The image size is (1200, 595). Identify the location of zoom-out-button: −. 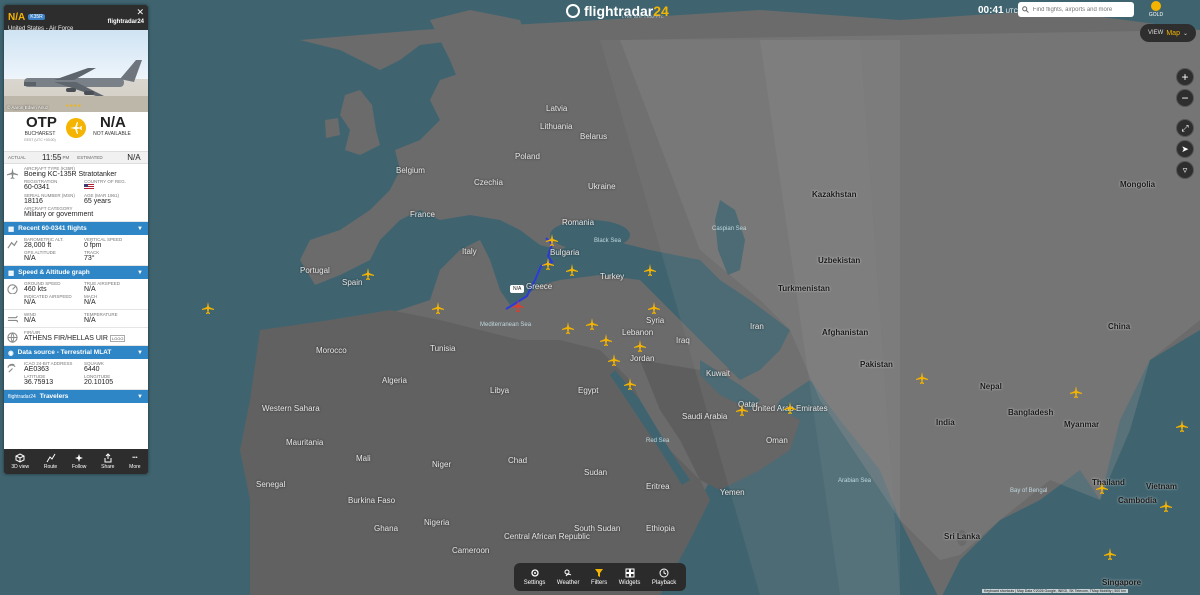
(1185, 98).